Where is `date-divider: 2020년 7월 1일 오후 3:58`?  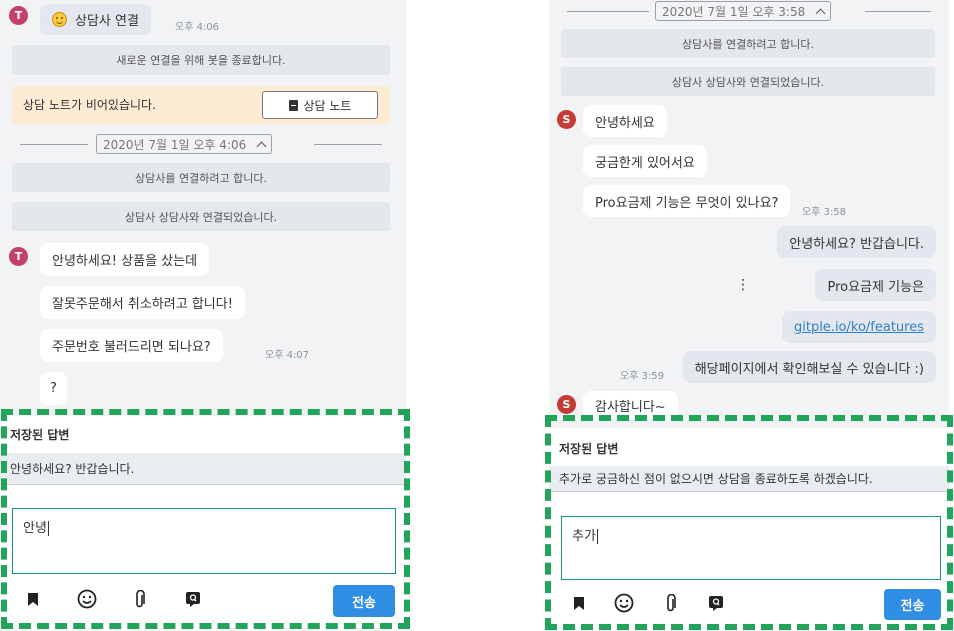 date-divider: 2020년 7월 1일 오후 3:58 is located at coordinates (749, 11).